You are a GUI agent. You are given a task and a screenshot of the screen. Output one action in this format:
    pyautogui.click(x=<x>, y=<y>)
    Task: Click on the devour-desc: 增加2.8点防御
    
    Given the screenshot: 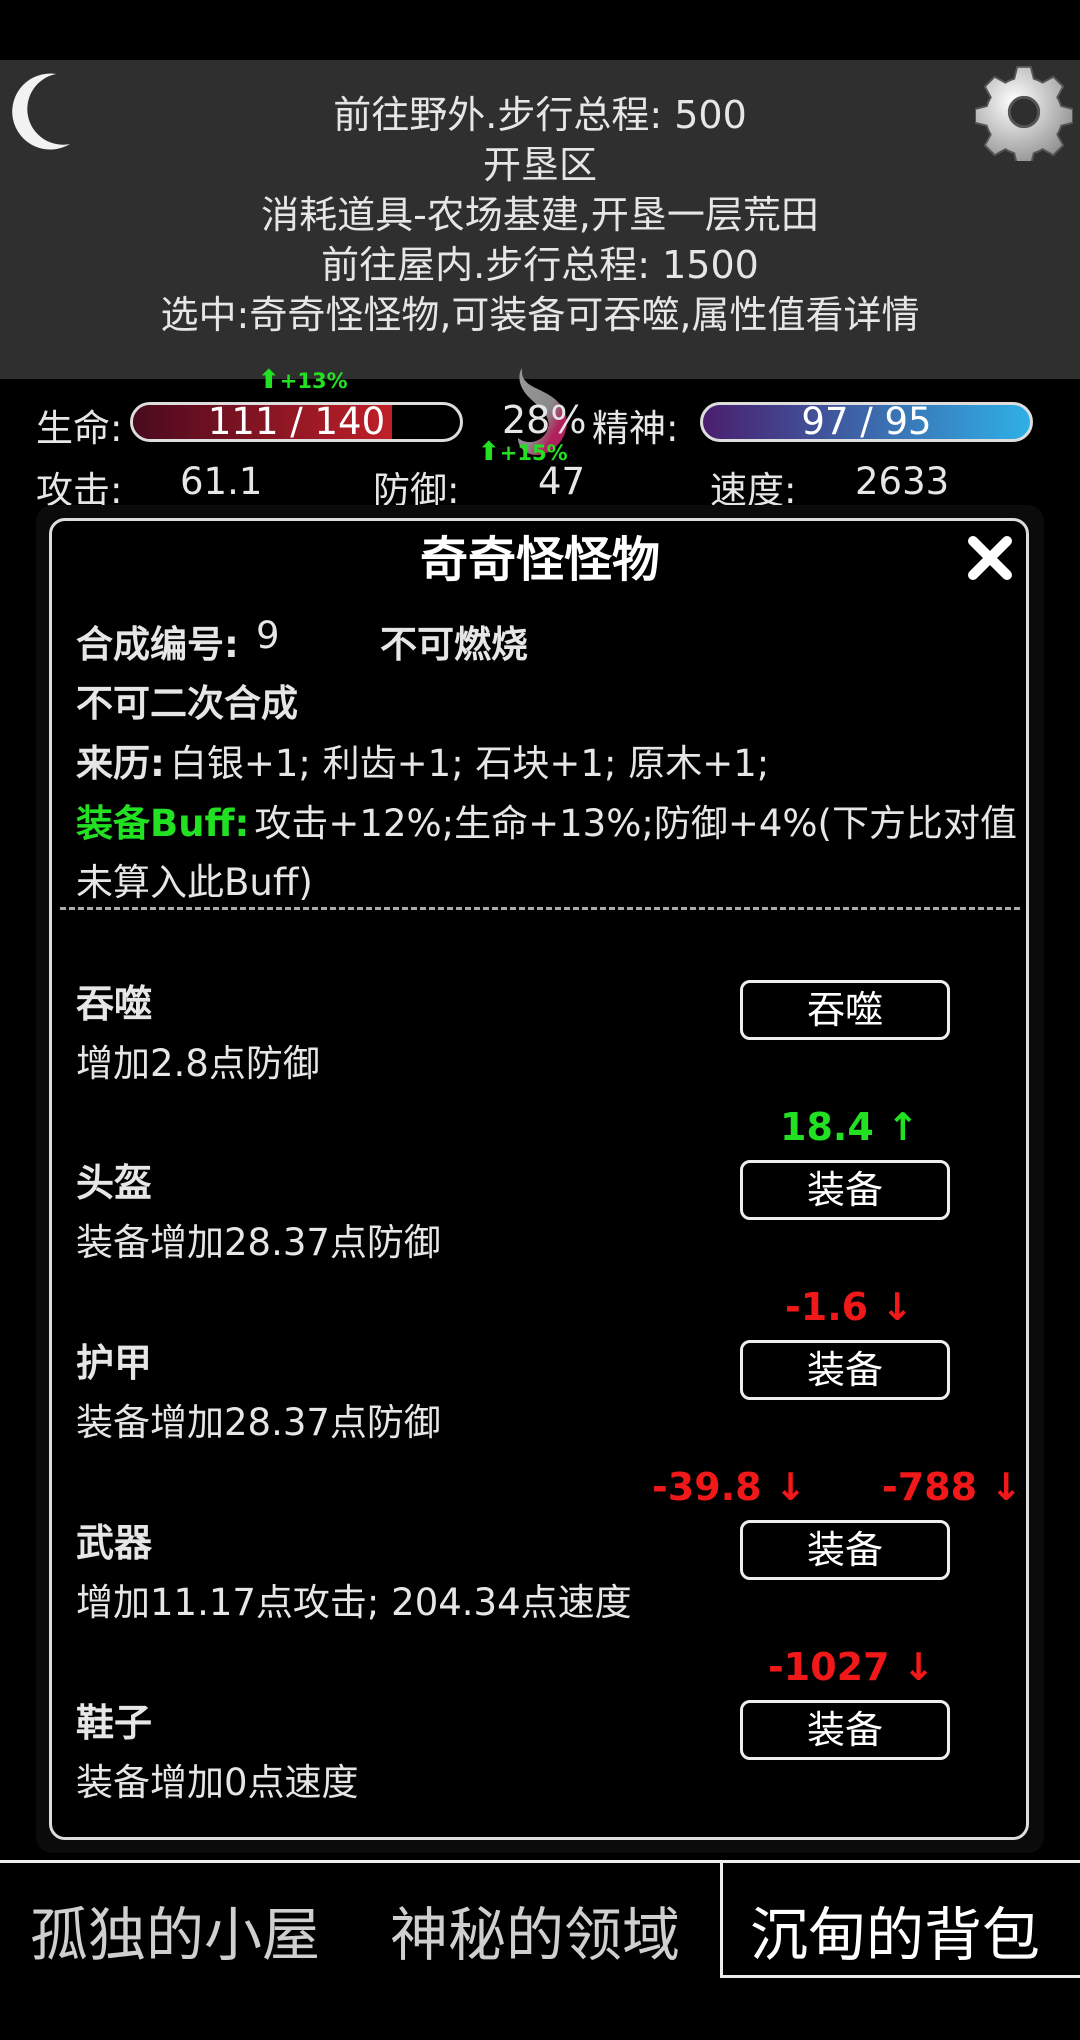 What is the action you would take?
    pyautogui.click(x=198, y=1063)
    